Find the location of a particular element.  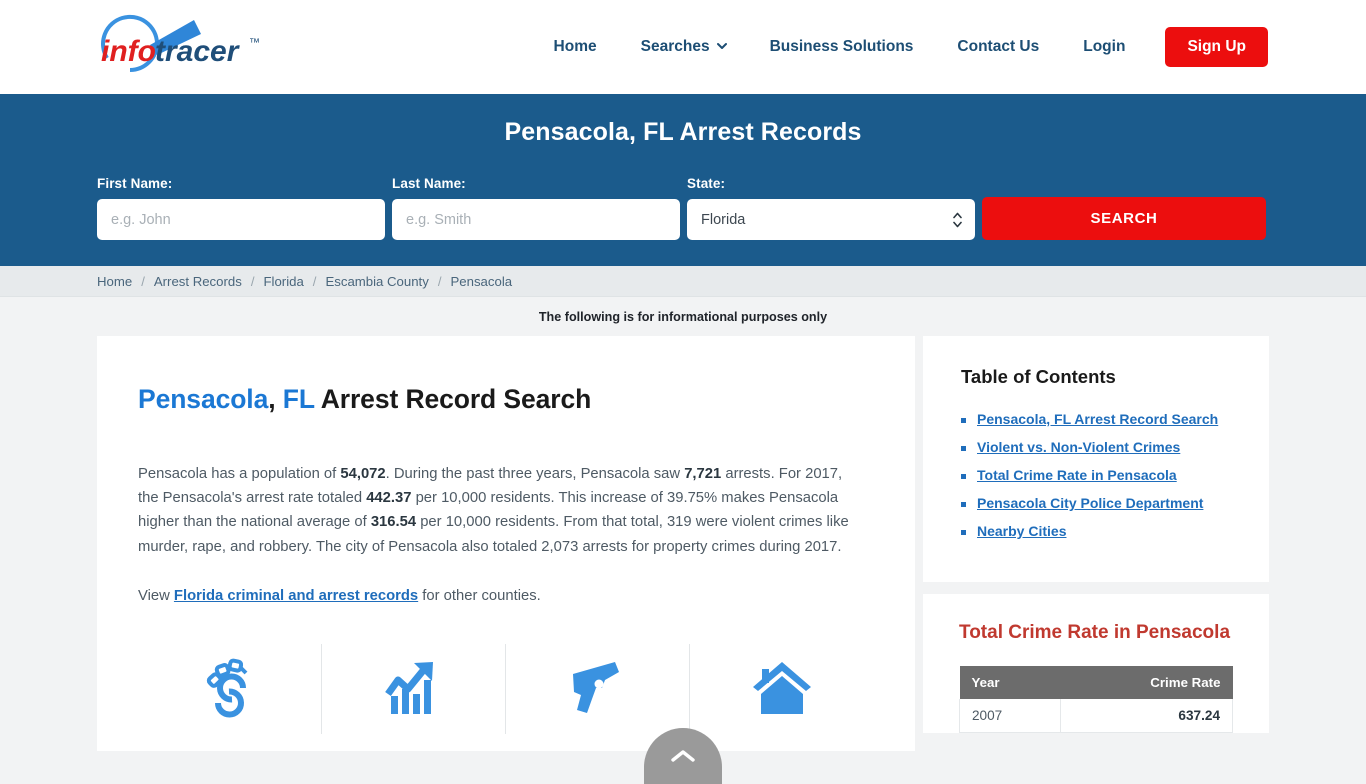

list-item: Nearby Cities is located at coordinates (1096, 531).